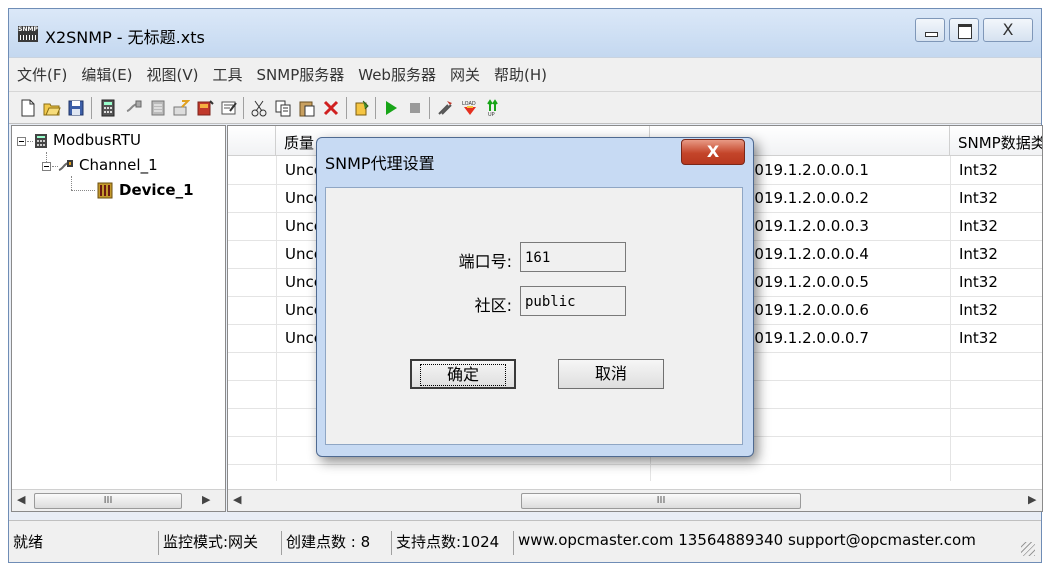 The image size is (1050, 571). I want to click on cut-icon, so click(259, 108).